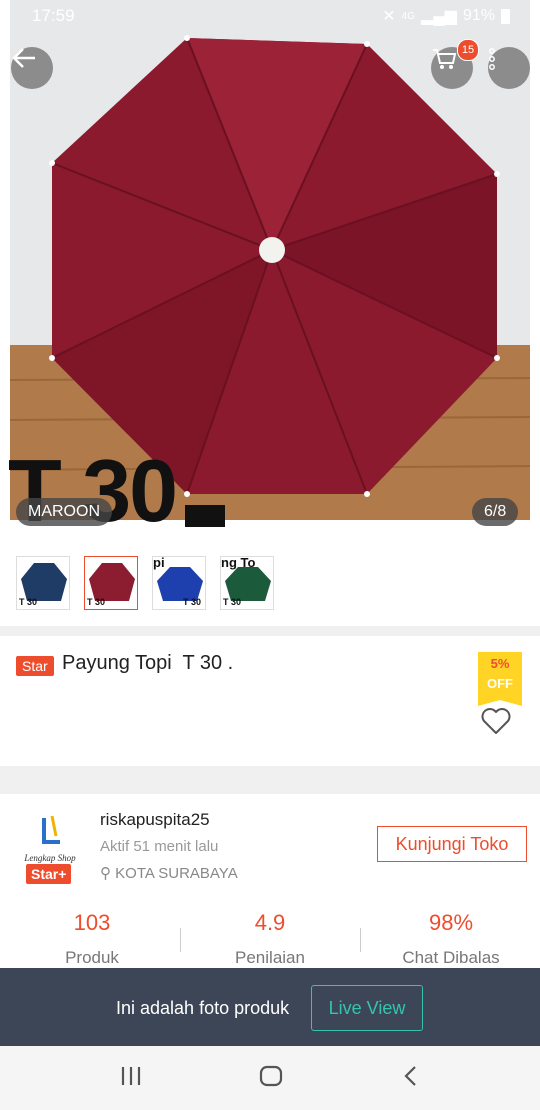 This screenshot has height=1110, width=540. I want to click on battery-icon, so click(505, 16).